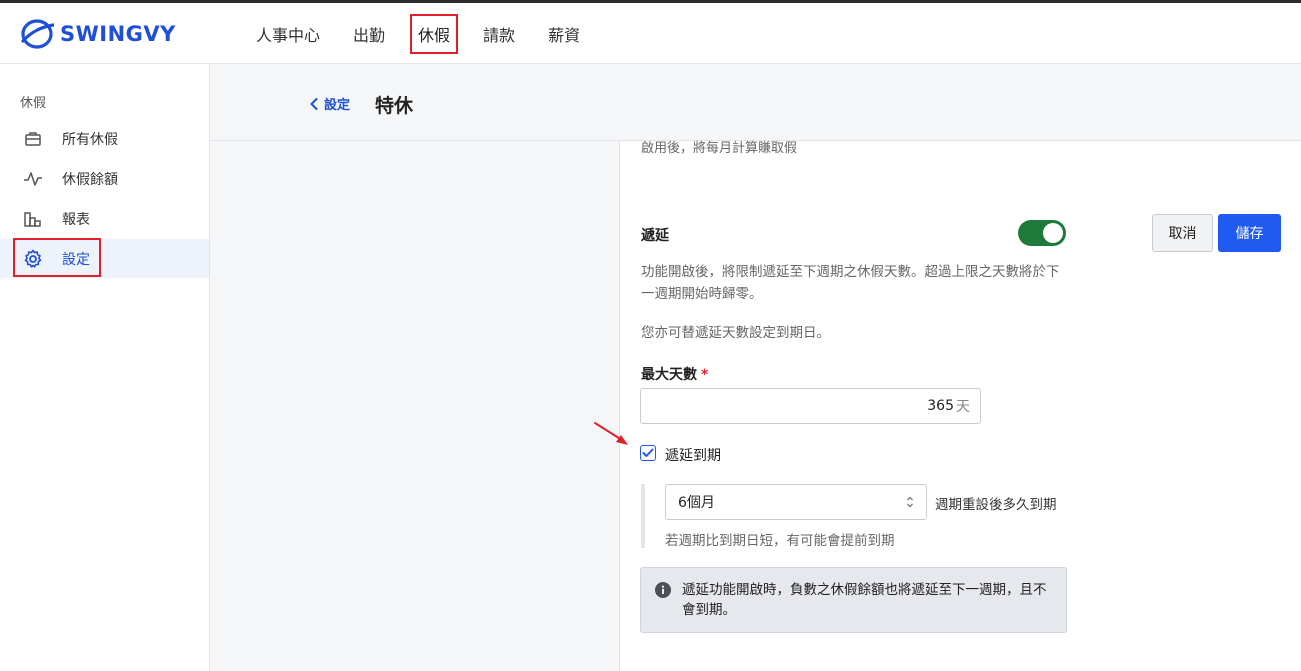  Describe the element at coordinates (564, 34) in the screenshot. I see `nav-item-payroll: 薪資` at that location.